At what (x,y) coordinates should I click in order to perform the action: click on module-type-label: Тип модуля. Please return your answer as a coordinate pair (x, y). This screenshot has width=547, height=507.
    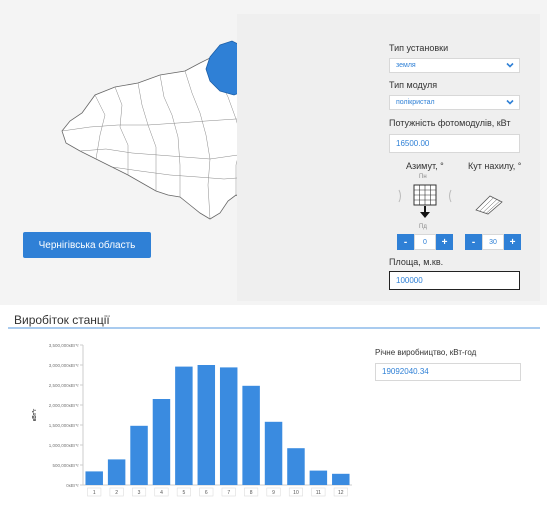
    Looking at the image, I should click on (413, 85).